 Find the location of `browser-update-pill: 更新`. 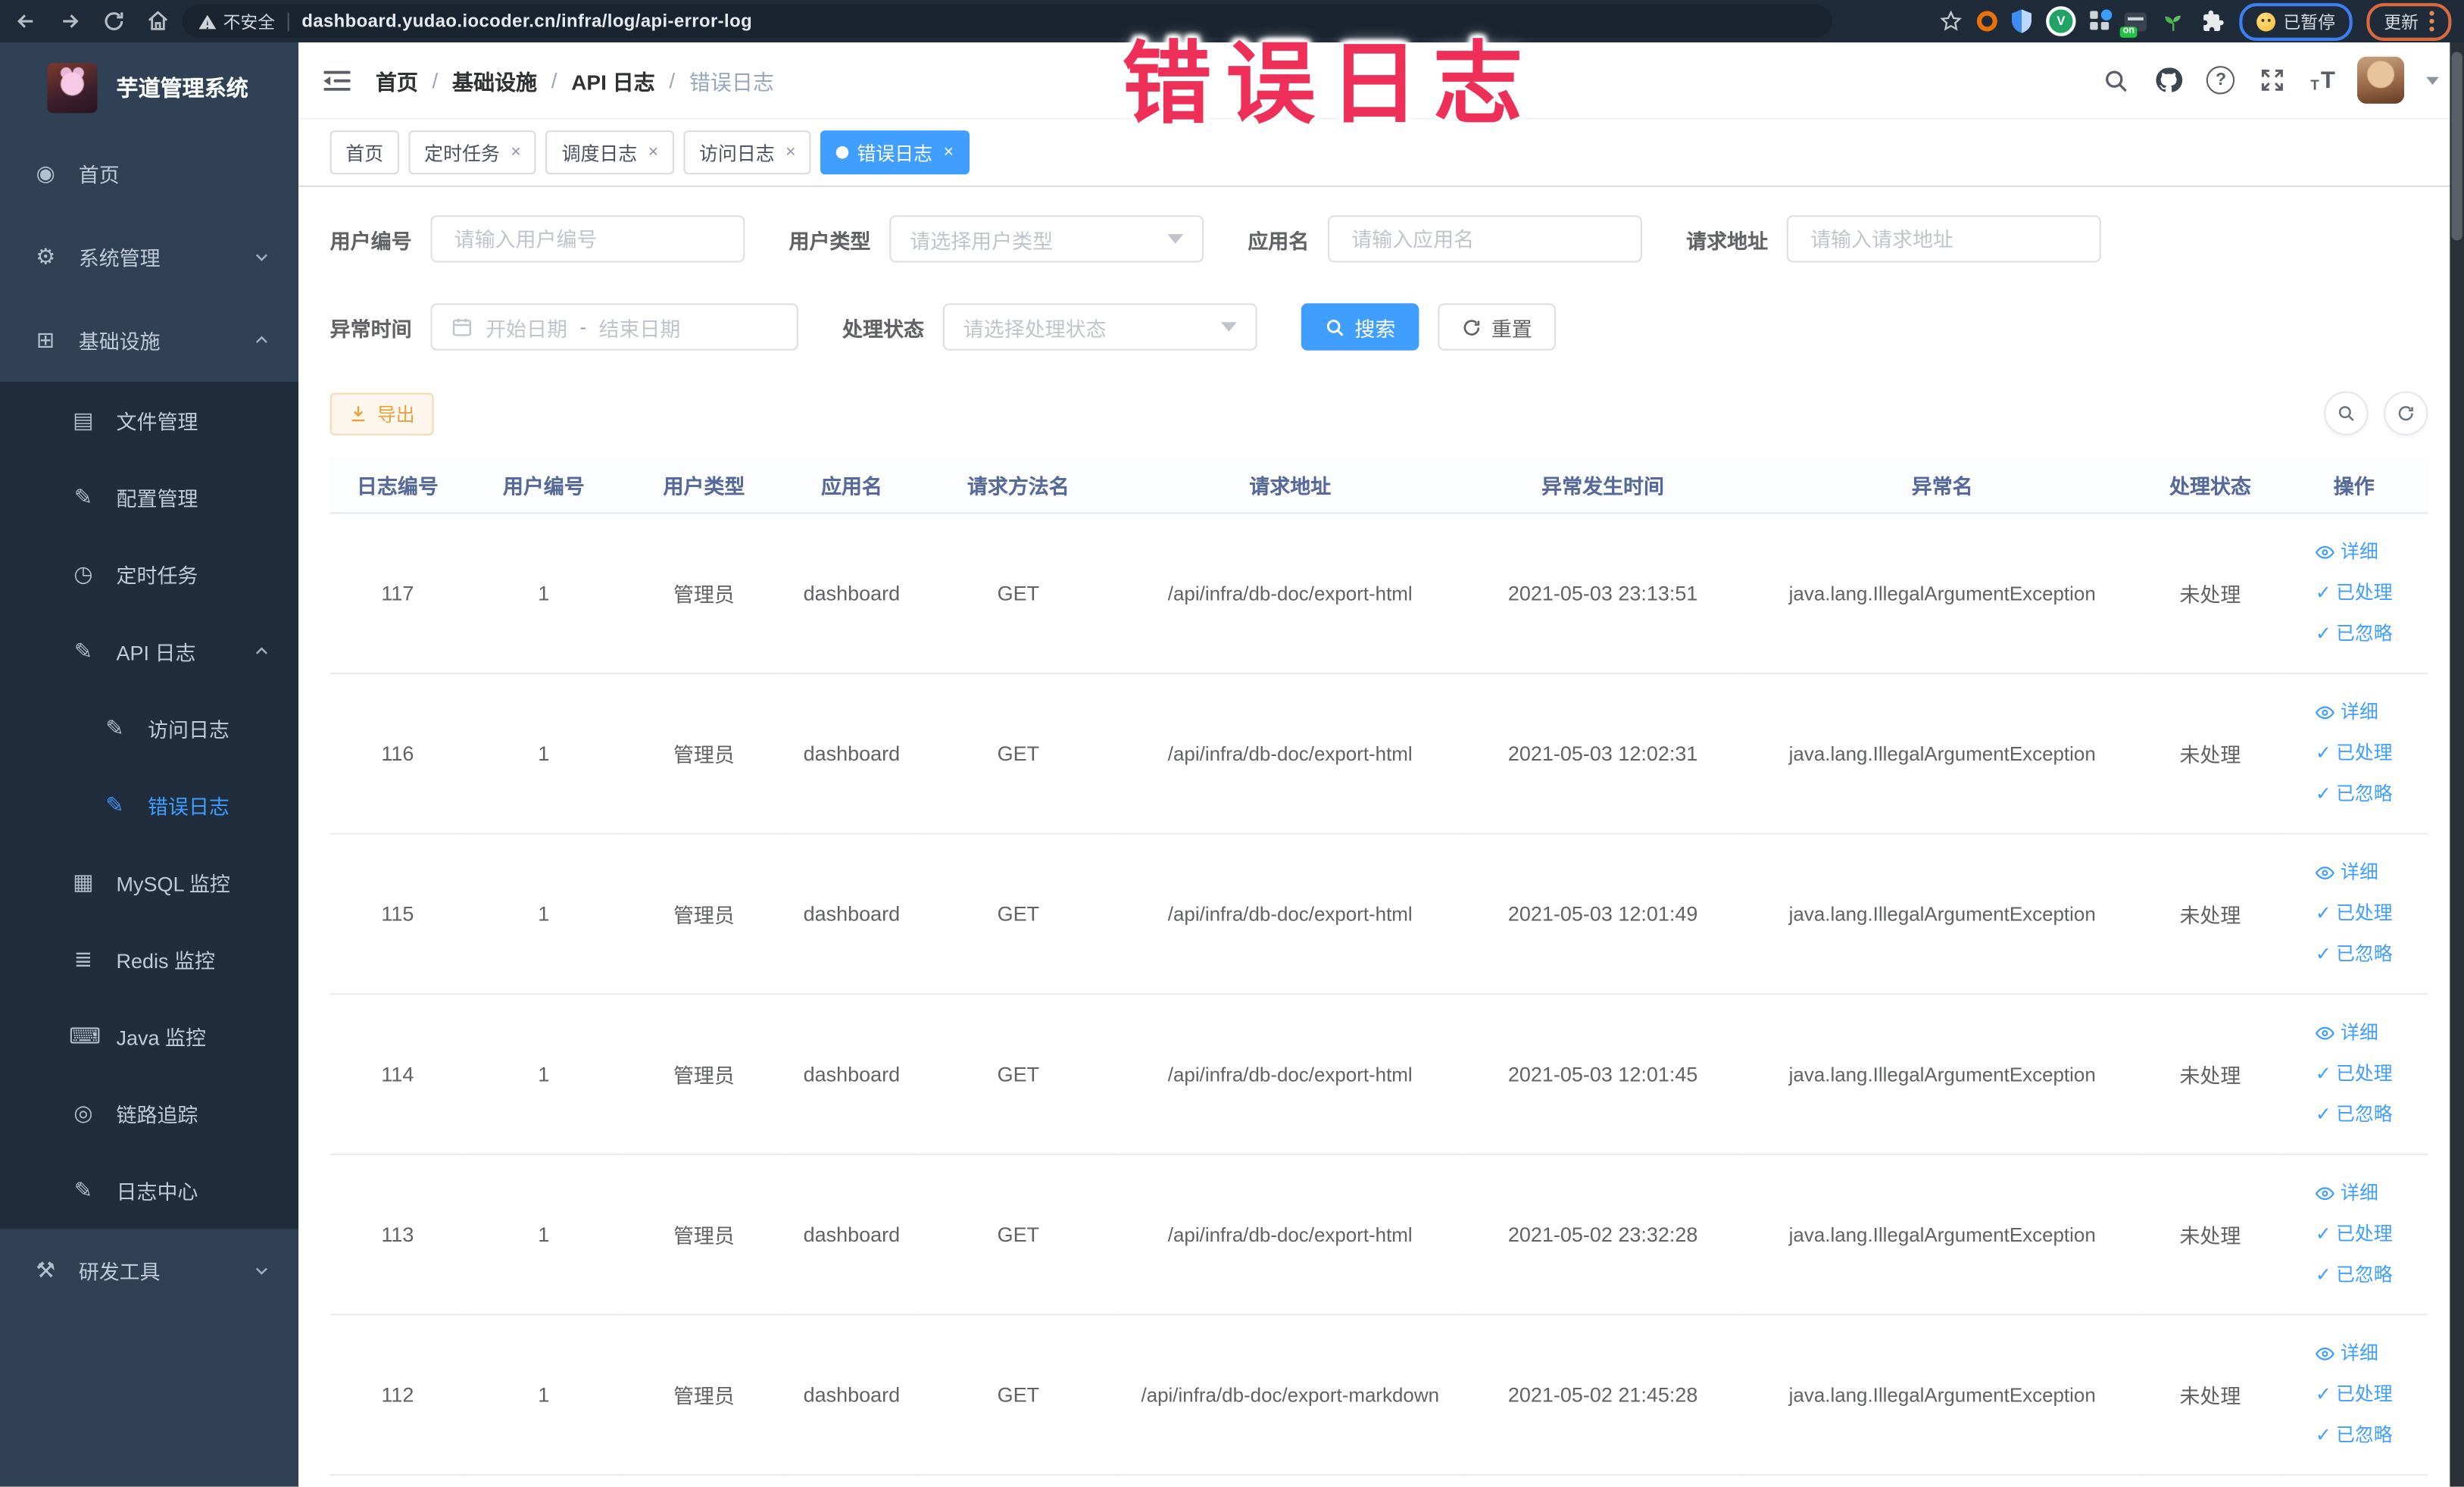

browser-update-pill: 更新 is located at coordinates (2409, 21).